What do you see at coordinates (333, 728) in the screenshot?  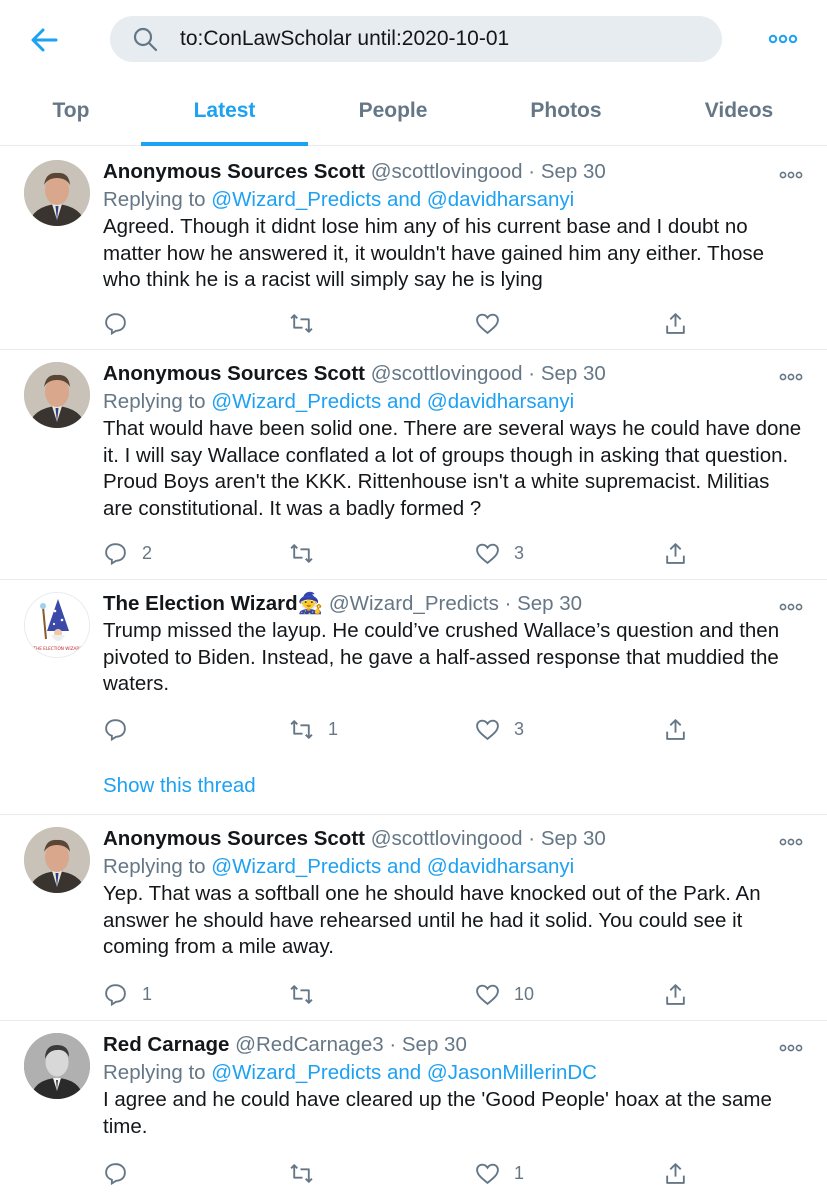 I see `retweet-count: 1` at bounding box center [333, 728].